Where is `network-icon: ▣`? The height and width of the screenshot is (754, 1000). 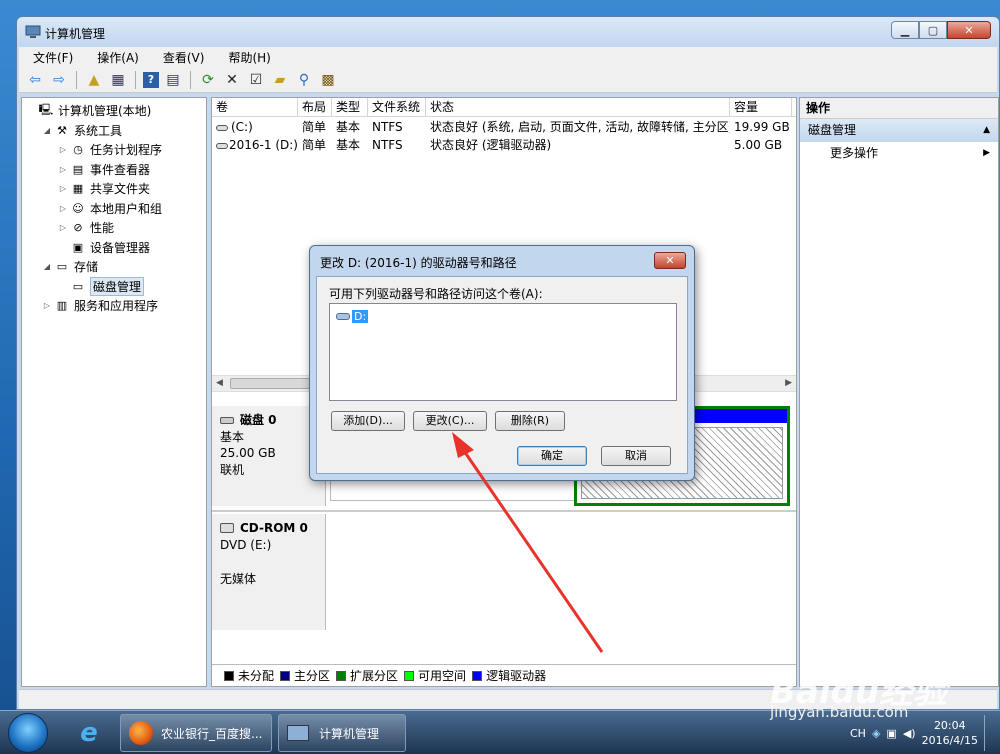
network-icon: ▣ is located at coordinates (891, 733).